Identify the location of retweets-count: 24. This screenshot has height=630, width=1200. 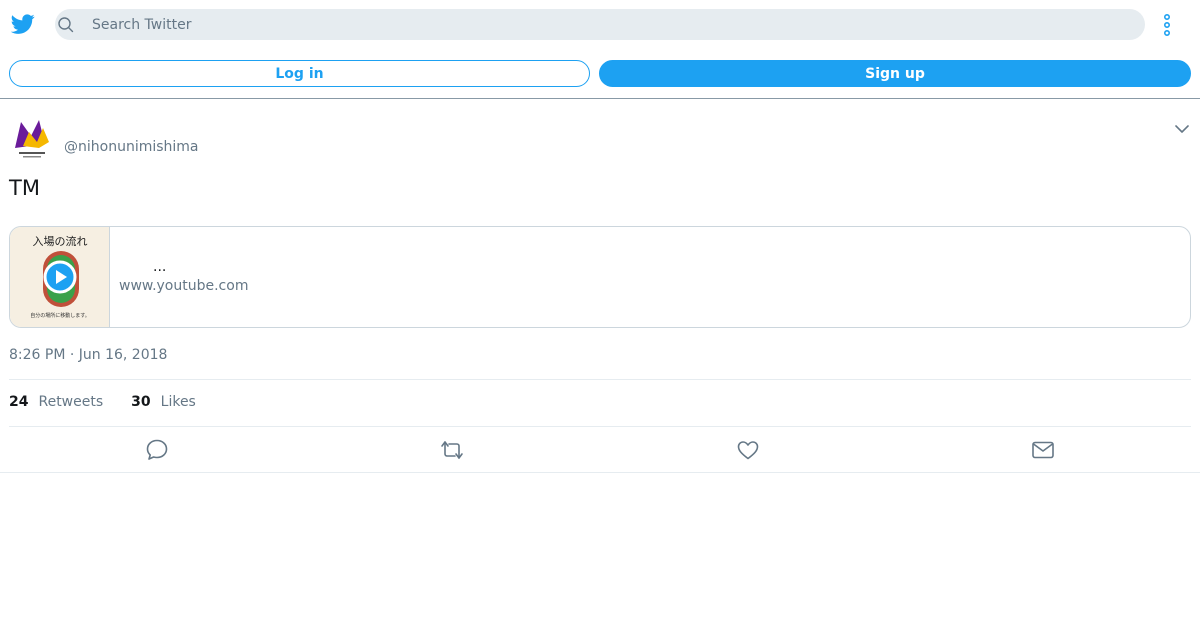
(19, 402).